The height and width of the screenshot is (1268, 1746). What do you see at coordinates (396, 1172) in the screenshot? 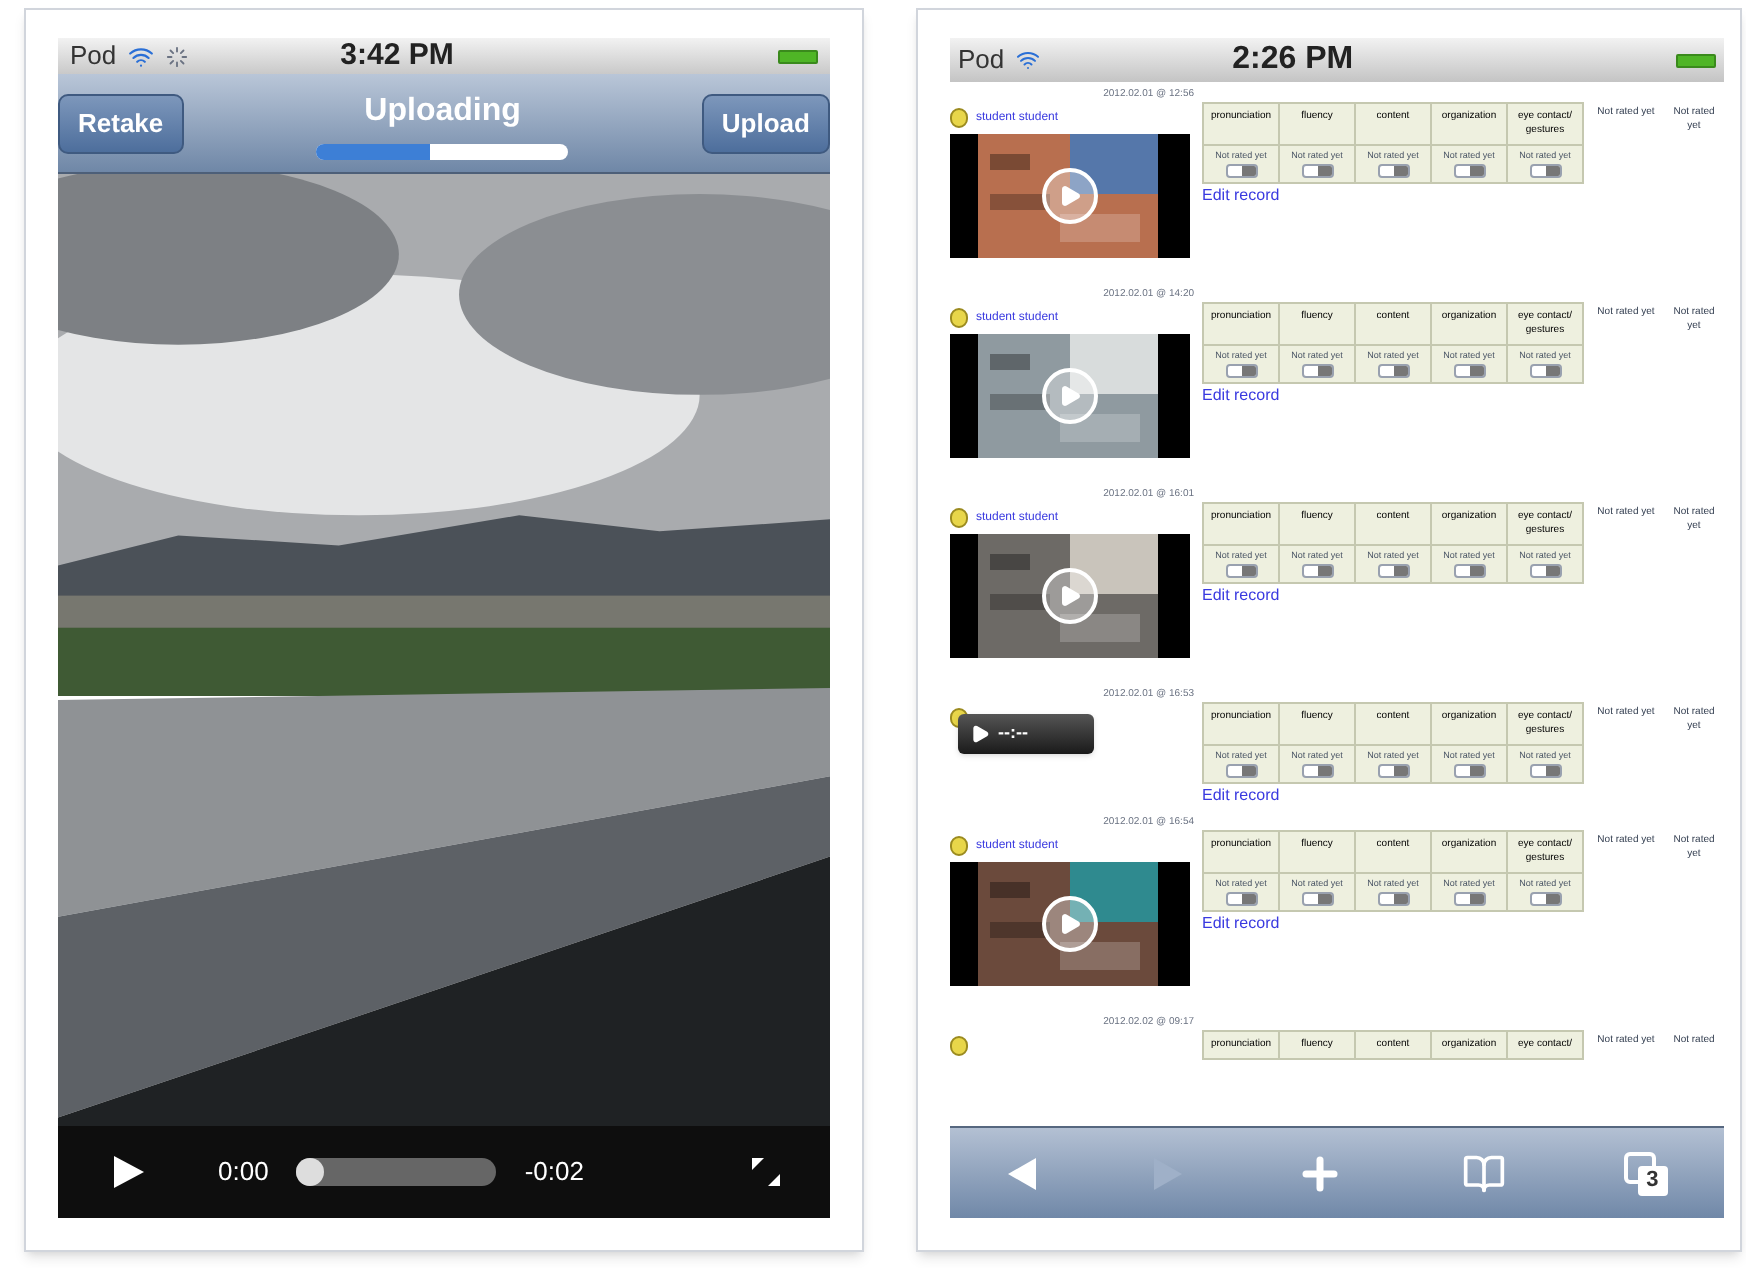
I see `scrubber-track` at bounding box center [396, 1172].